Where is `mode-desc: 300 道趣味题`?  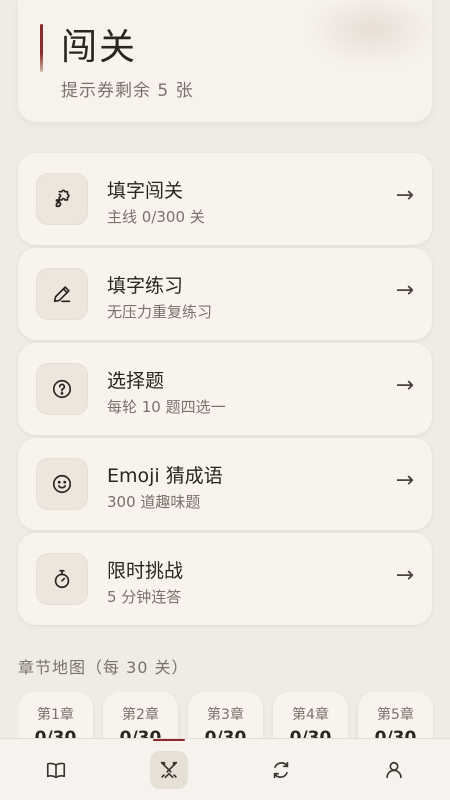
mode-desc: 300 道趣味题 is located at coordinates (154, 502).